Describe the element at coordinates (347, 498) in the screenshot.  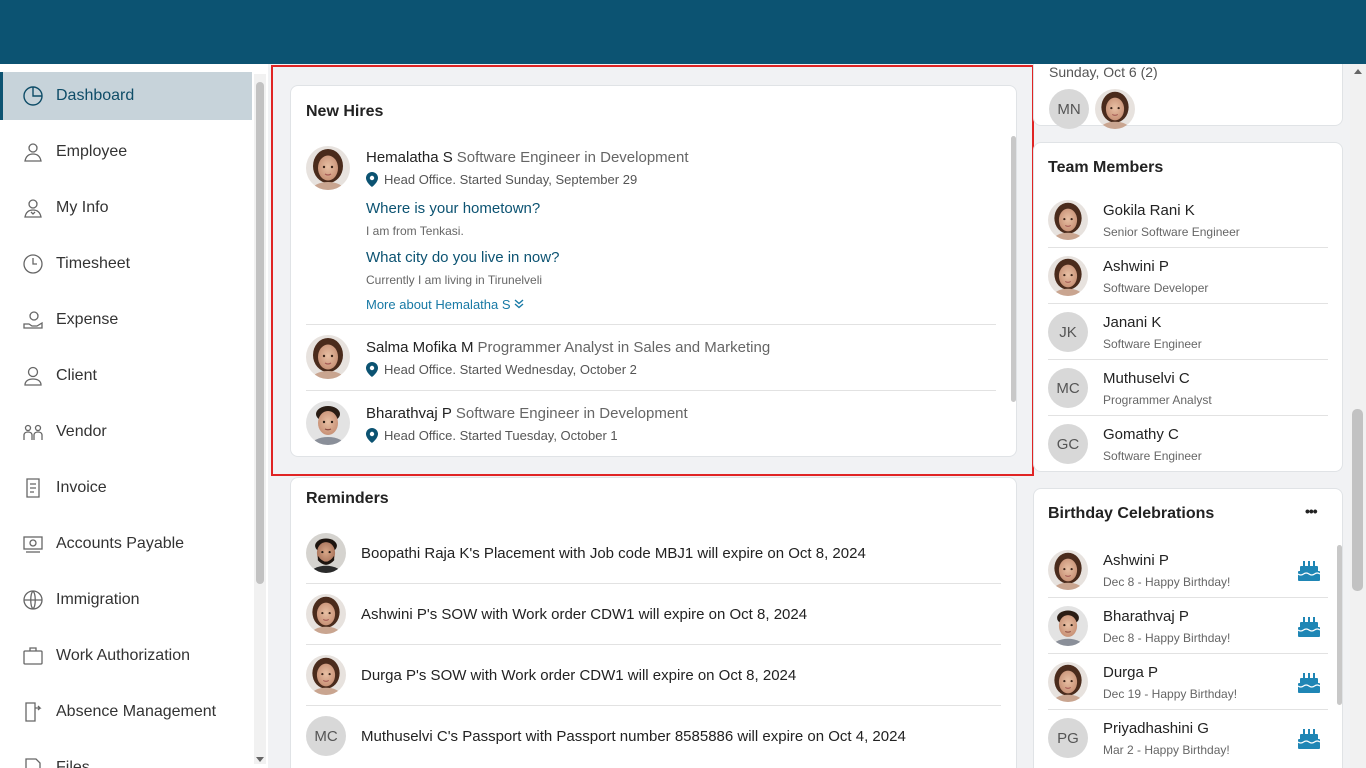
I see `reminders-title: Reminders` at that location.